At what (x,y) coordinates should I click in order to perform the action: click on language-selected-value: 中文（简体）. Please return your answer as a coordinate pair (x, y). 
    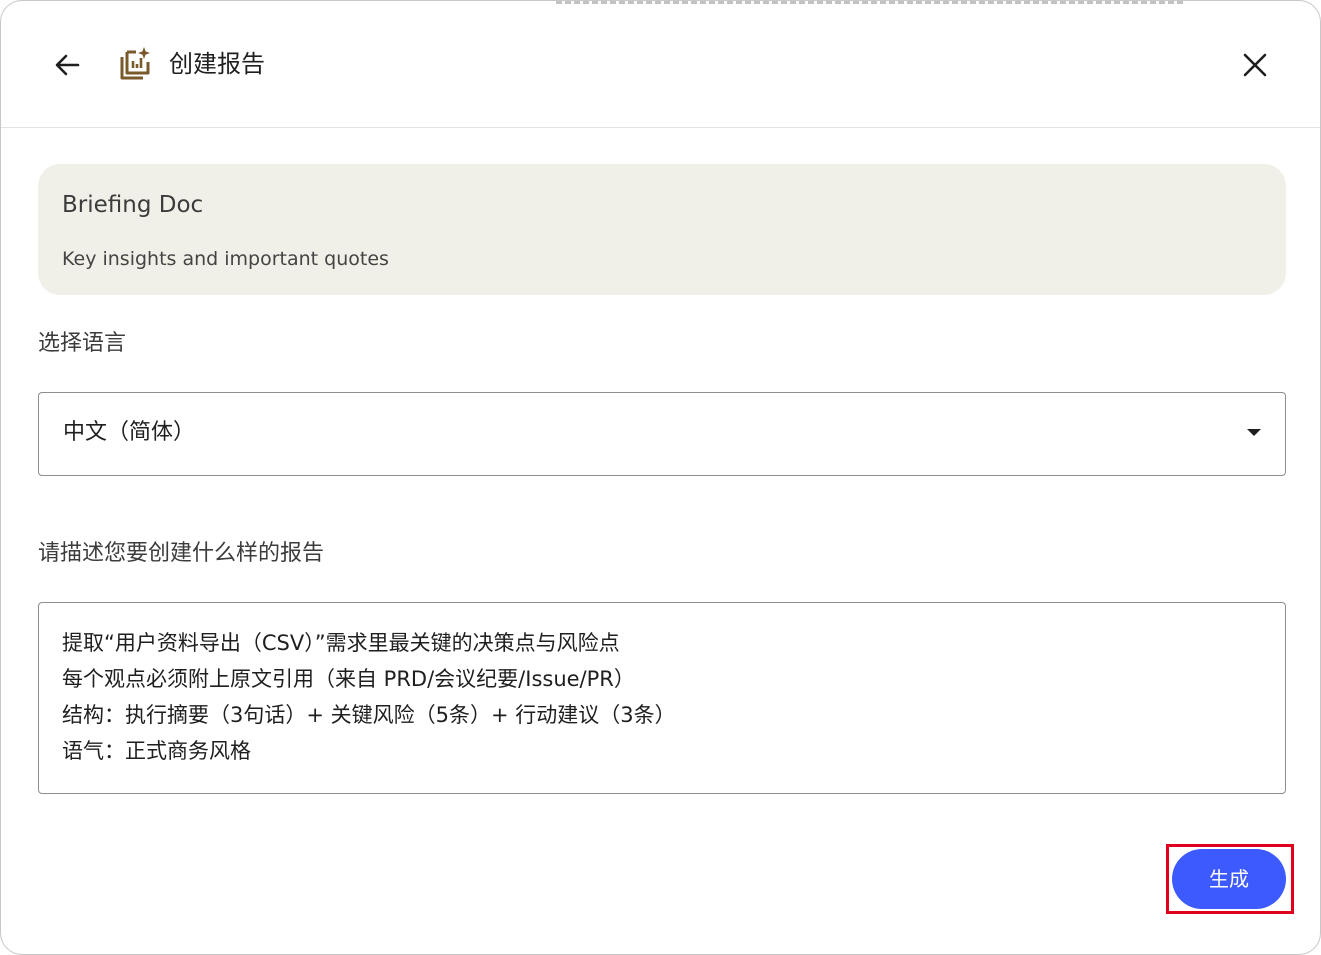
    Looking at the image, I should click on (129, 432).